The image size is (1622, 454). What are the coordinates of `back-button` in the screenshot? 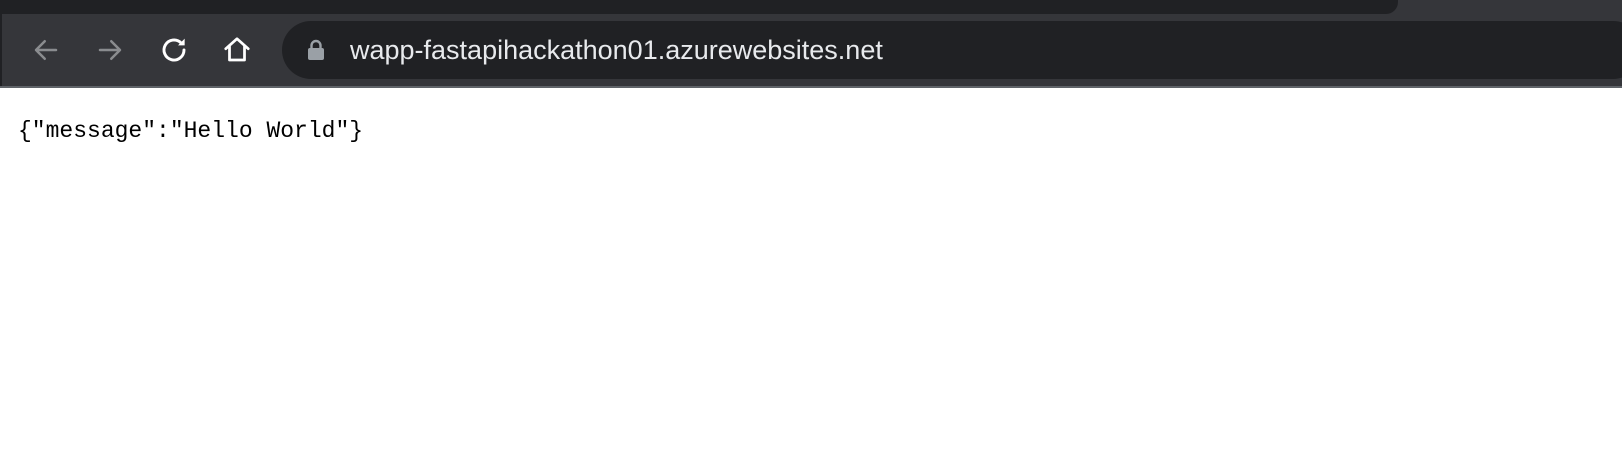 It's located at (46, 50).